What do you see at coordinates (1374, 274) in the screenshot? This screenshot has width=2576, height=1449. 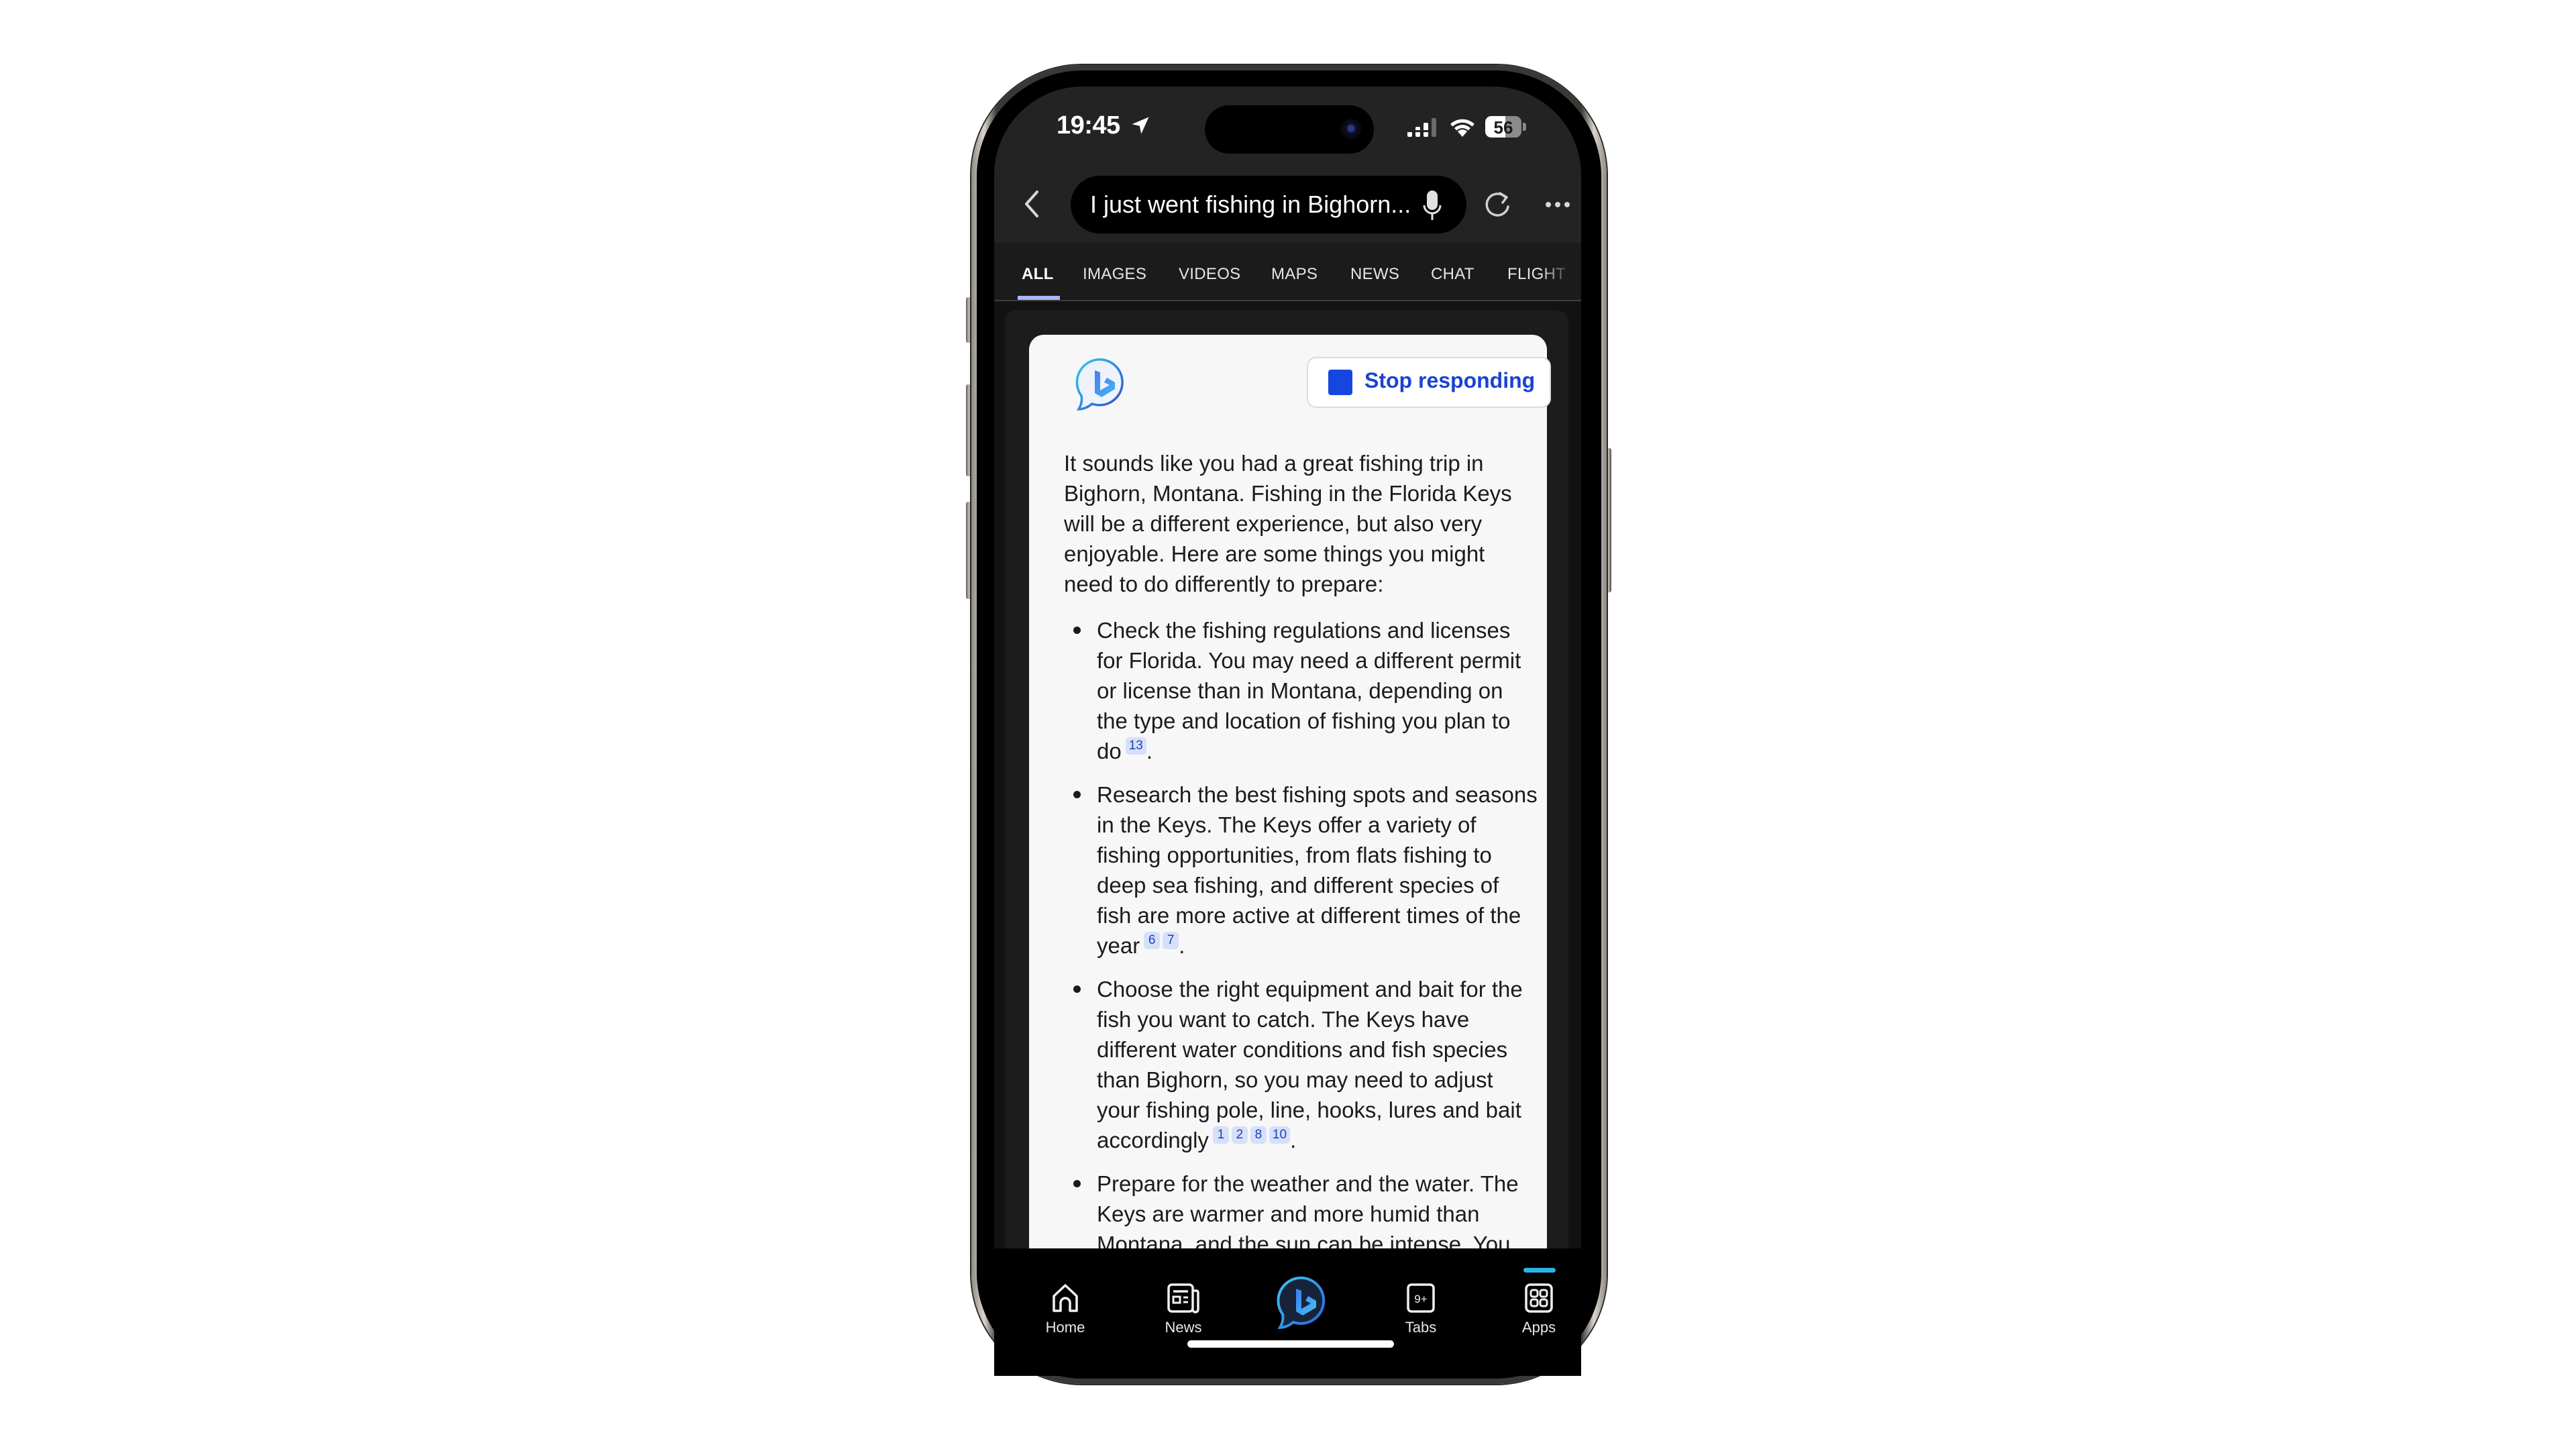 I see `tab-news: NEWS` at bounding box center [1374, 274].